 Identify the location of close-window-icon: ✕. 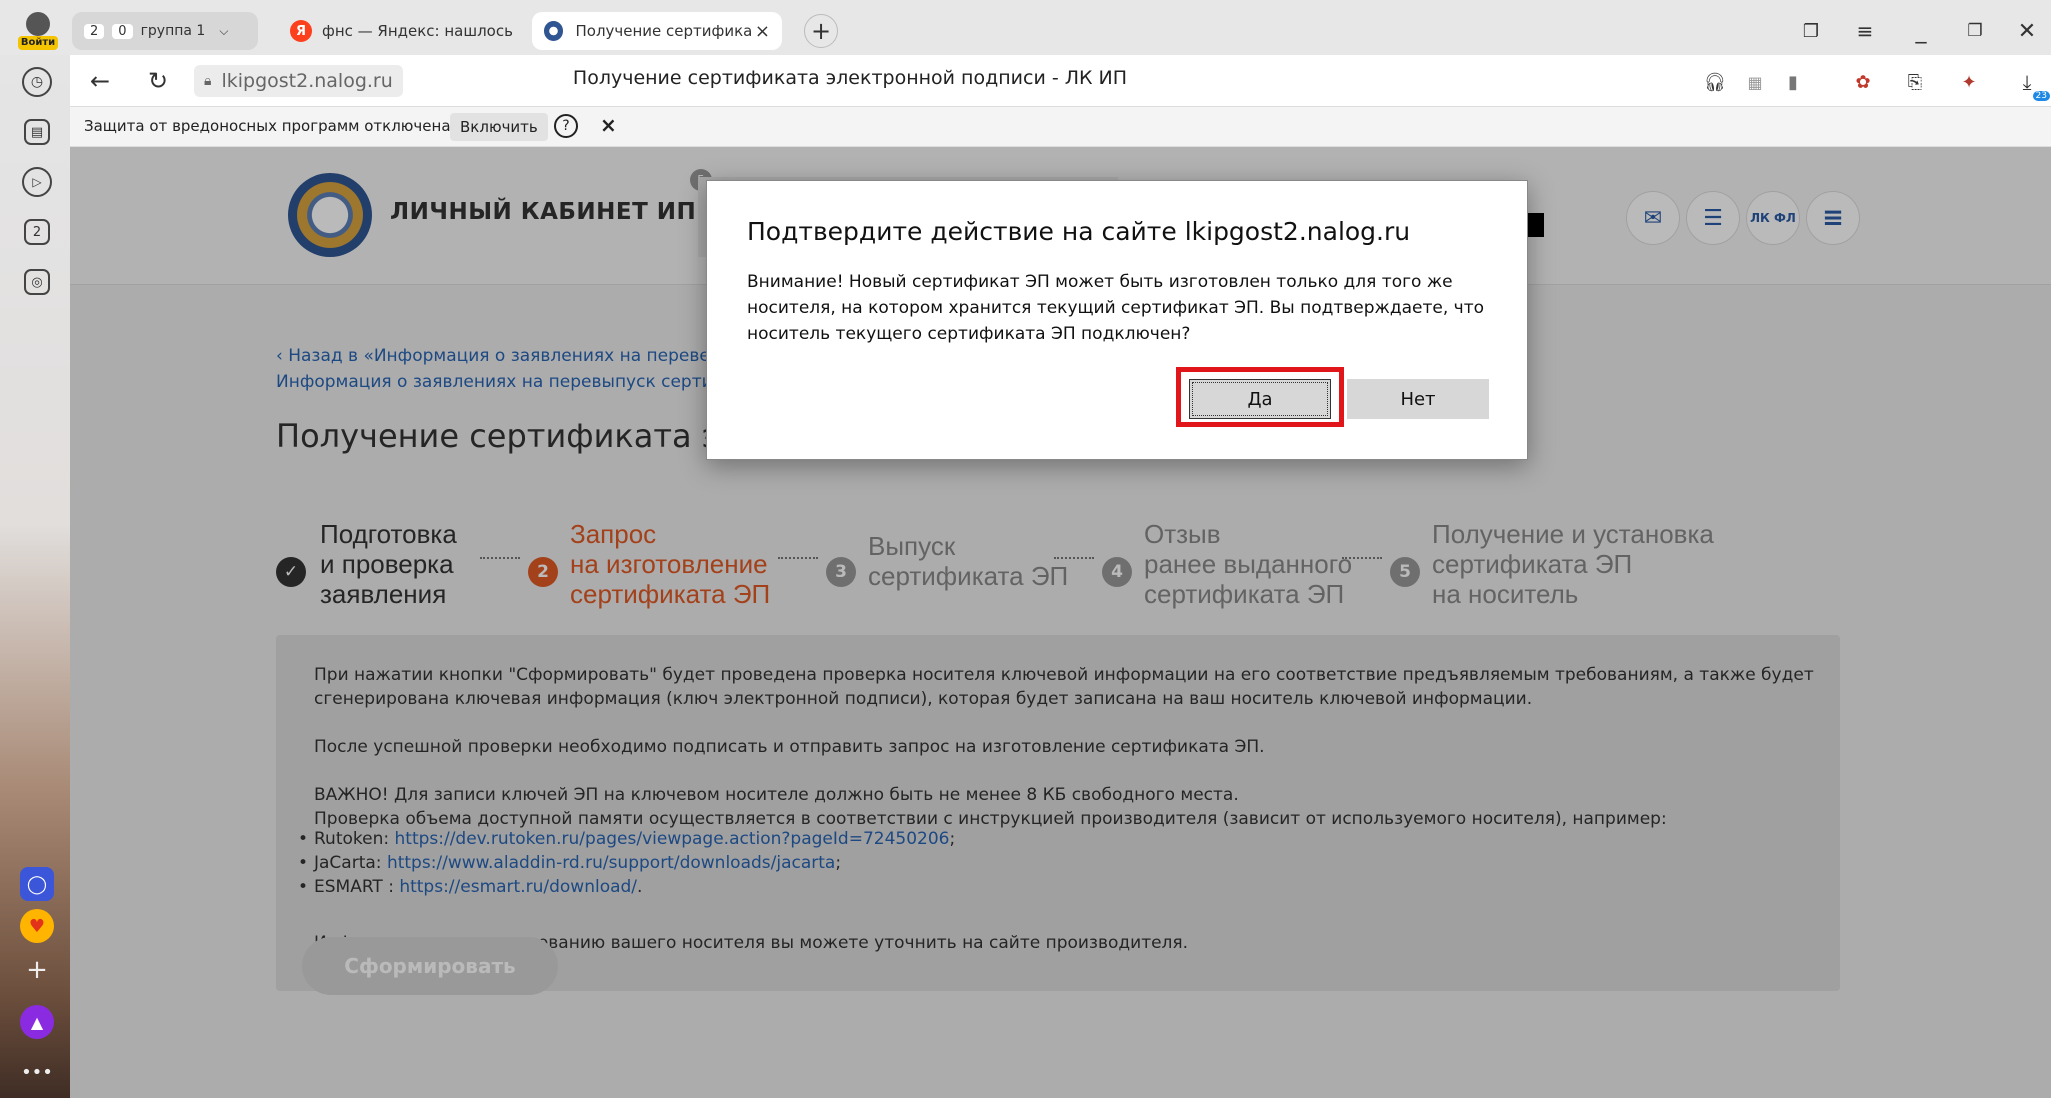
(2027, 31).